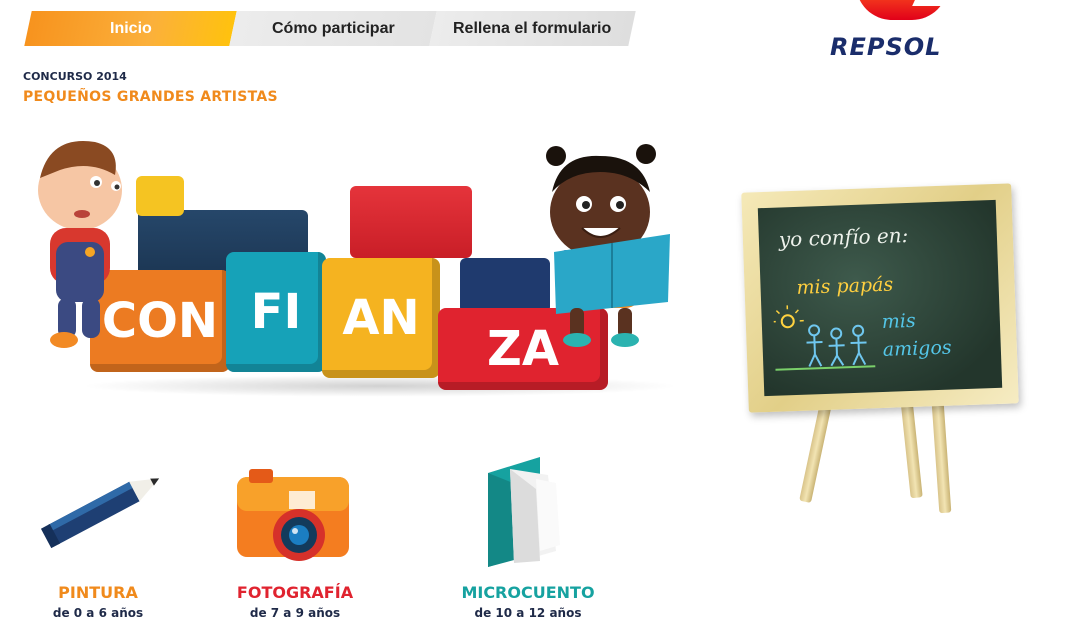 The image size is (1065, 635). What do you see at coordinates (98, 613) in the screenshot?
I see `category-pintura-ages: de 0 a 6 años` at bounding box center [98, 613].